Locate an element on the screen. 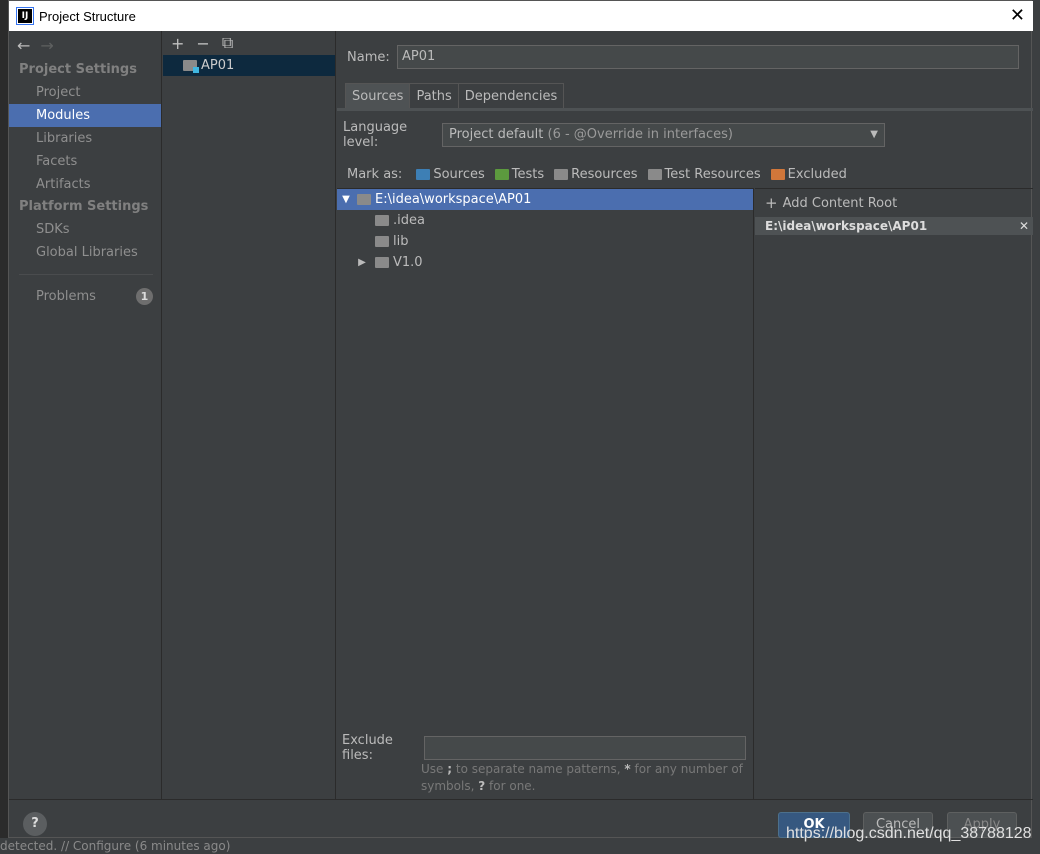 The image size is (1040, 854). add-content-root-label: Add Content Root is located at coordinates (840, 203).